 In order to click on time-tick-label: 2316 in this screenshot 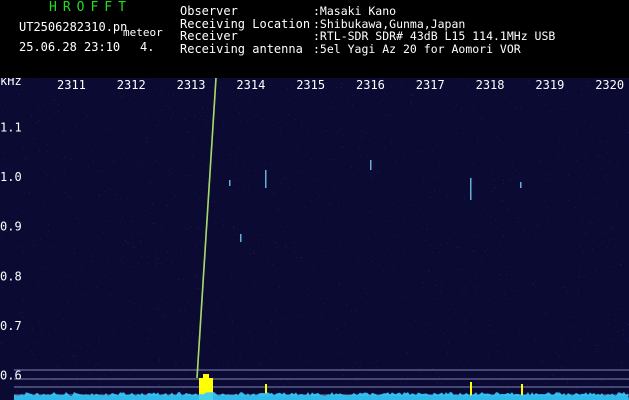, I will do `click(370, 85)`.